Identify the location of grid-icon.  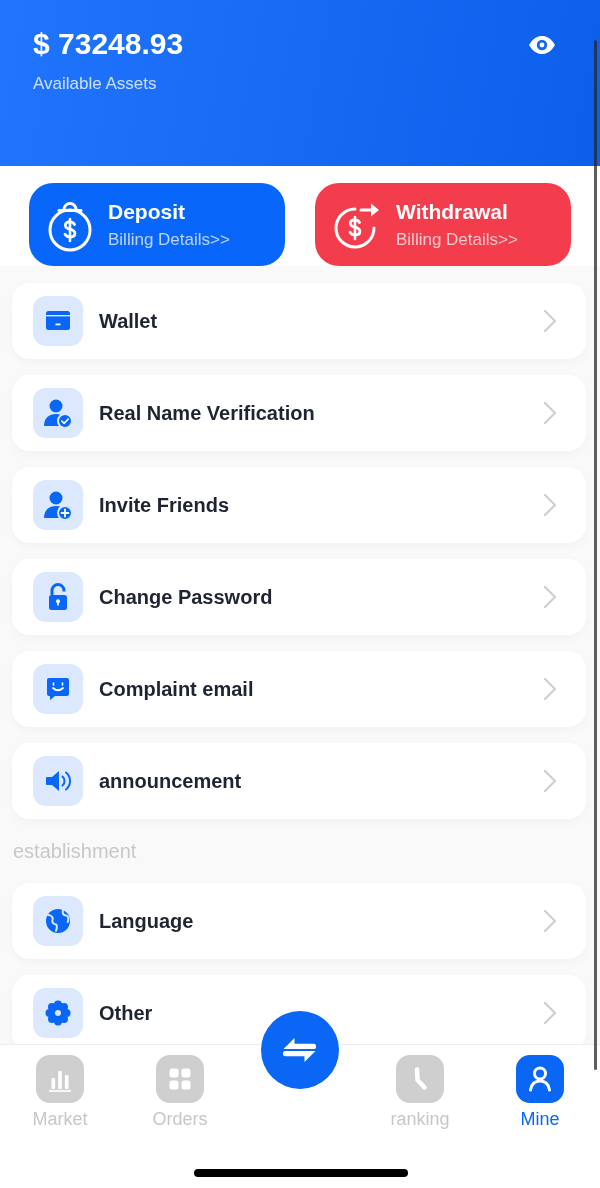
(180, 1079).